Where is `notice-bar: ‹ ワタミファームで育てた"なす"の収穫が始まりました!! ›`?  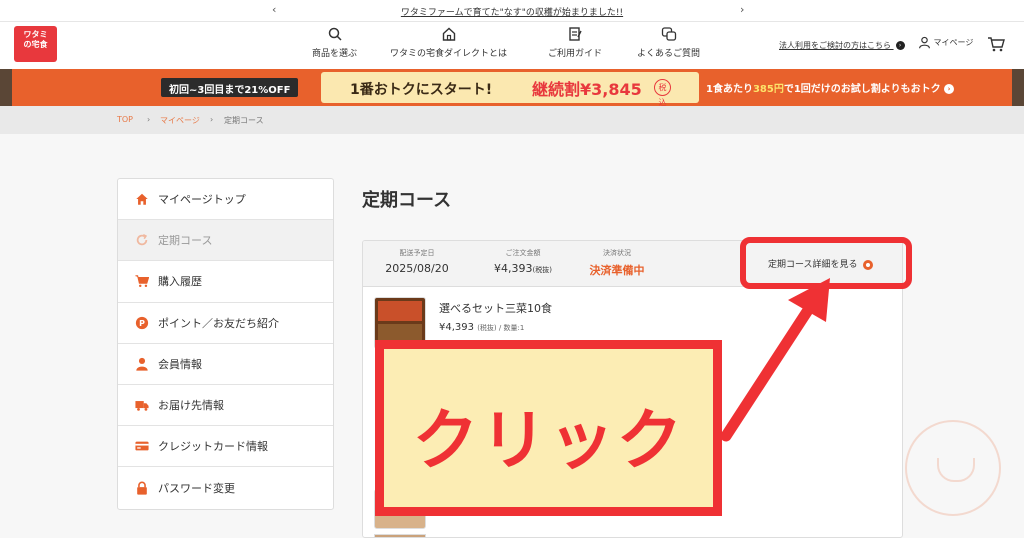
notice-bar: ‹ ワタミファームで育てた"なす"の収穫が始まりました!! › is located at coordinates (512, 11).